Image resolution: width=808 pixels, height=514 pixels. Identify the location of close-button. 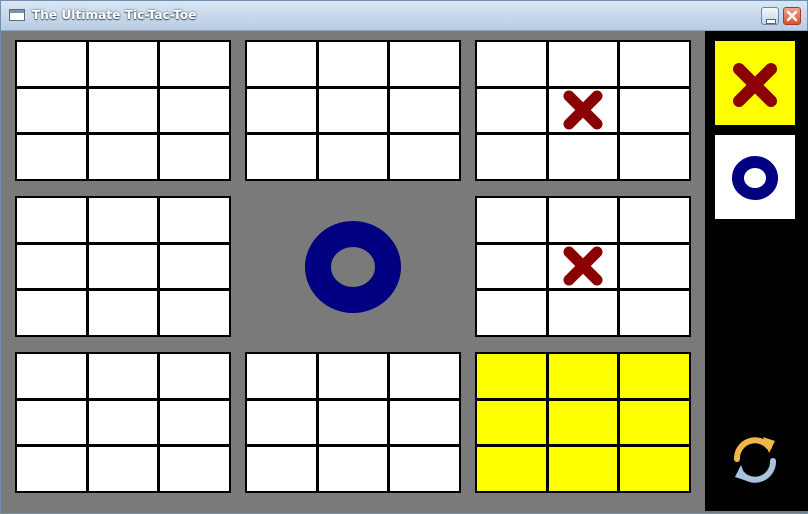
(792, 16).